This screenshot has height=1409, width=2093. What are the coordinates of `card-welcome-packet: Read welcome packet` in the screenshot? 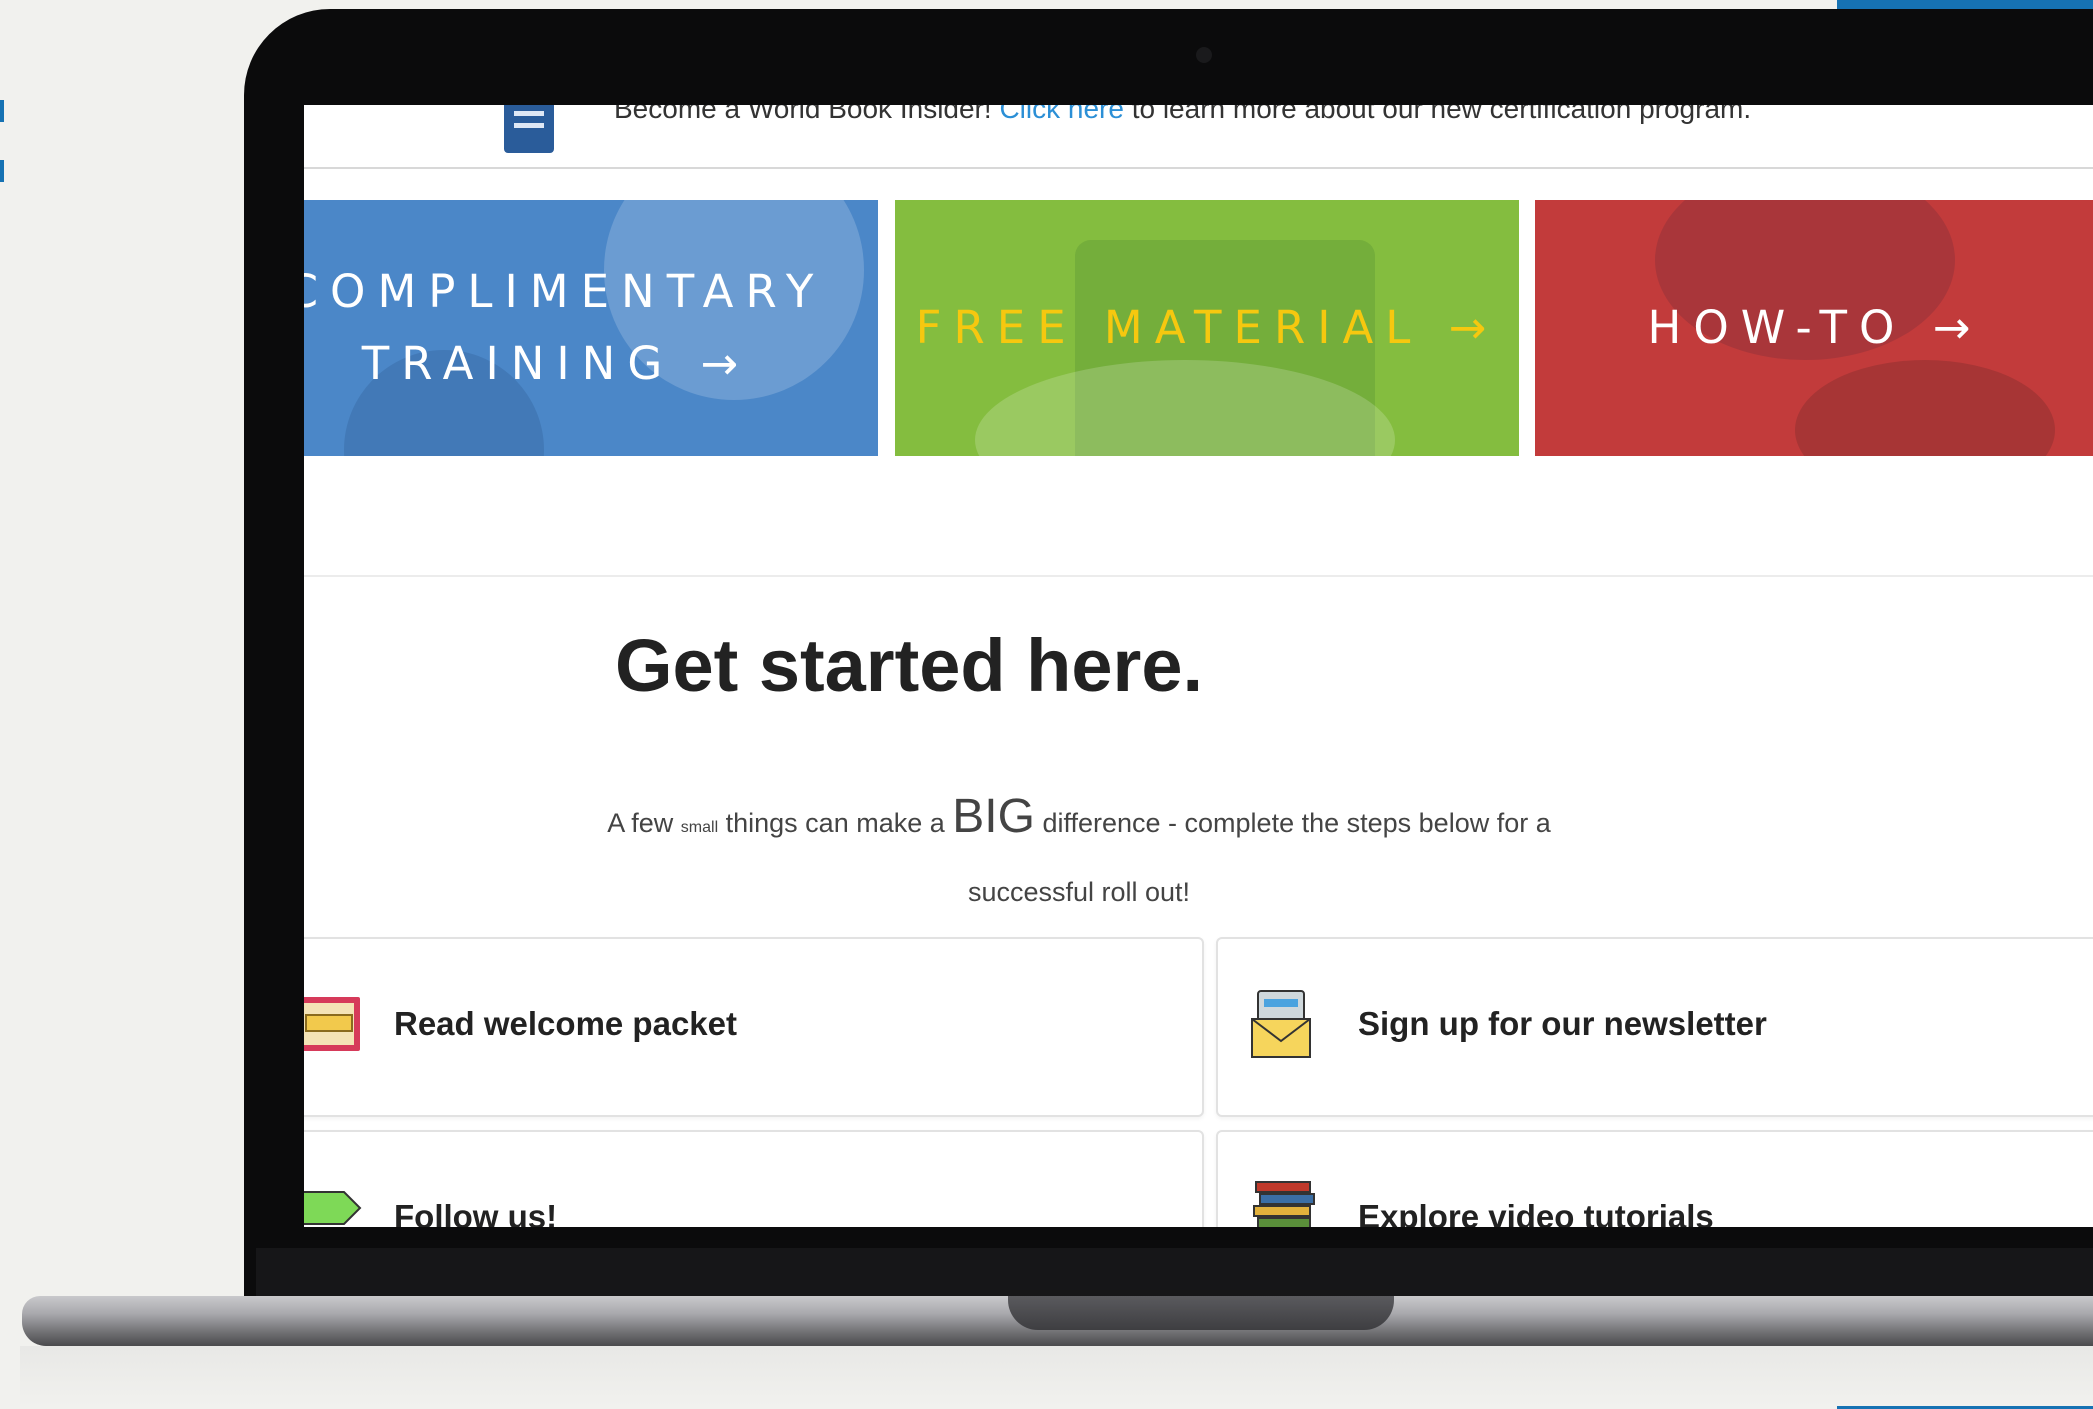 It's located at (754, 1027).